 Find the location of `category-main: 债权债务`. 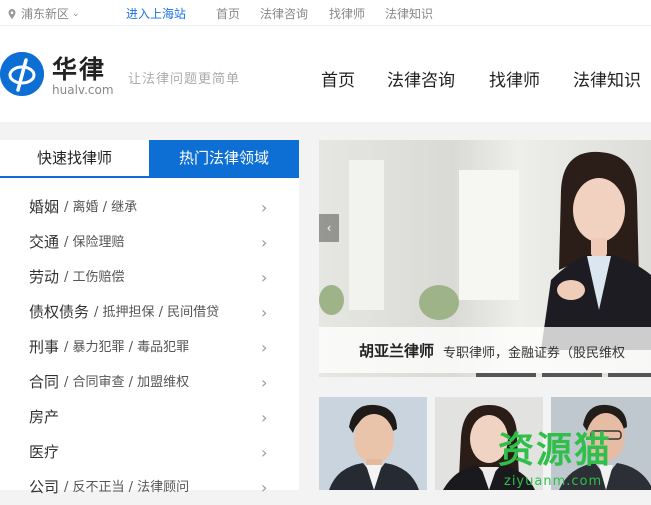

category-main: 债权债务 is located at coordinates (59, 312).